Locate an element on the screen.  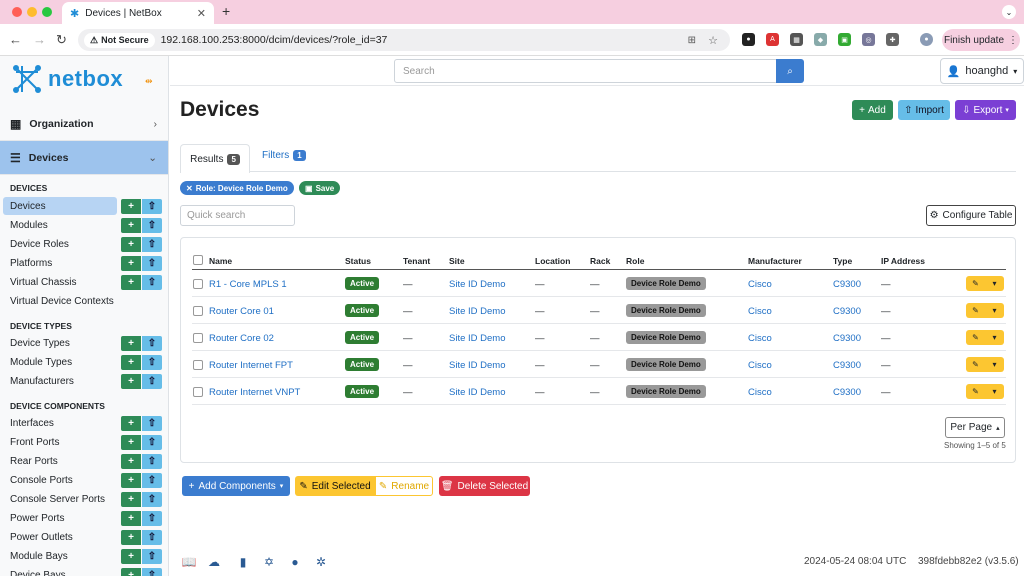
sidebar-item-devices: Devices is located at coordinates (60, 206).